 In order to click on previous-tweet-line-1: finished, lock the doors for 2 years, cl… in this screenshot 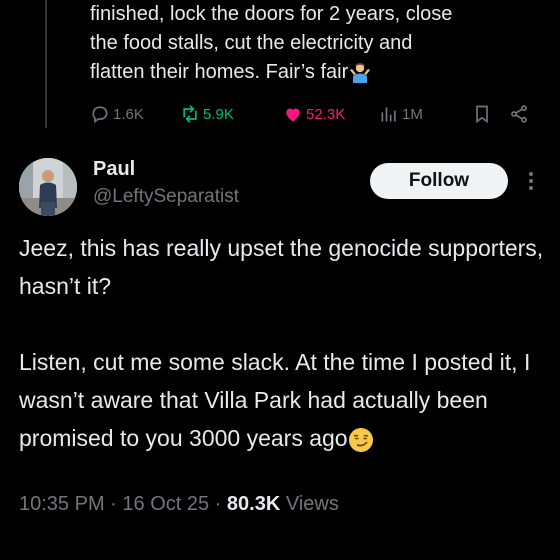, I will do `click(271, 14)`.